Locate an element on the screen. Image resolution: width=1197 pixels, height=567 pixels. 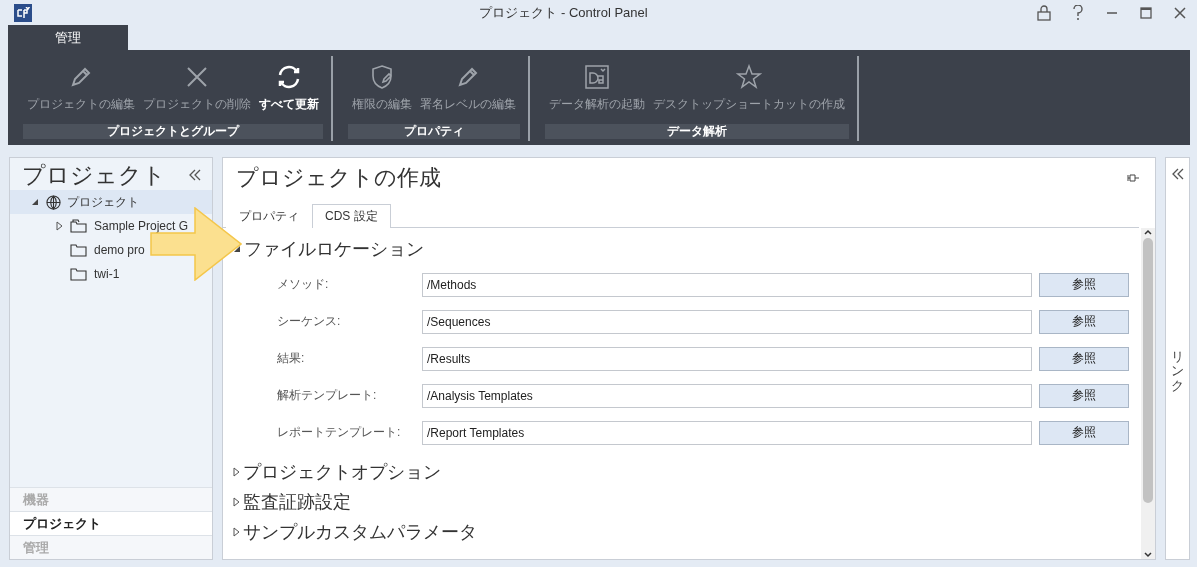
tree-item-label: twi-1 is located at coordinates (107, 274).